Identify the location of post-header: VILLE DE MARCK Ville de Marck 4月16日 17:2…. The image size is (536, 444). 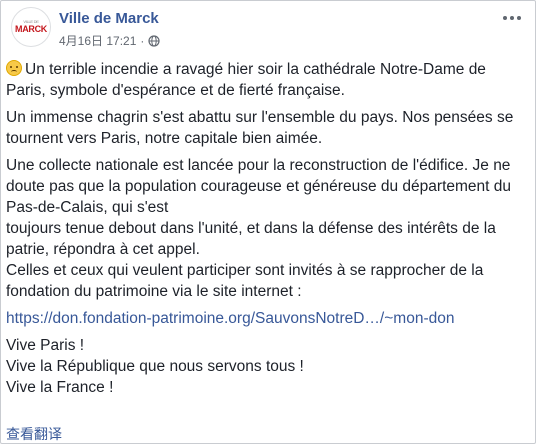
(268, 31).